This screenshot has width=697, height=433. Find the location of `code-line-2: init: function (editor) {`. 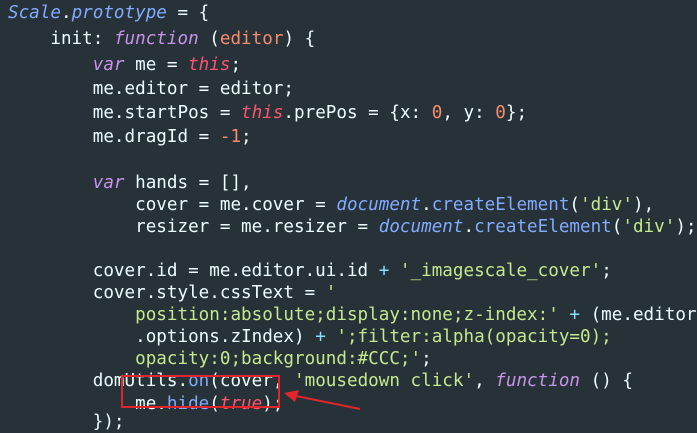

code-line-2: init: function (editor) { is located at coordinates (162, 39).